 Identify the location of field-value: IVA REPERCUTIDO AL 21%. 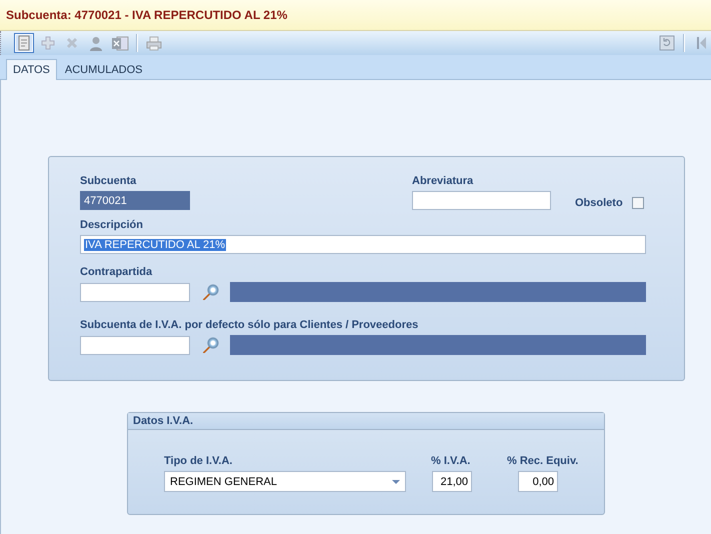
(155, 244).